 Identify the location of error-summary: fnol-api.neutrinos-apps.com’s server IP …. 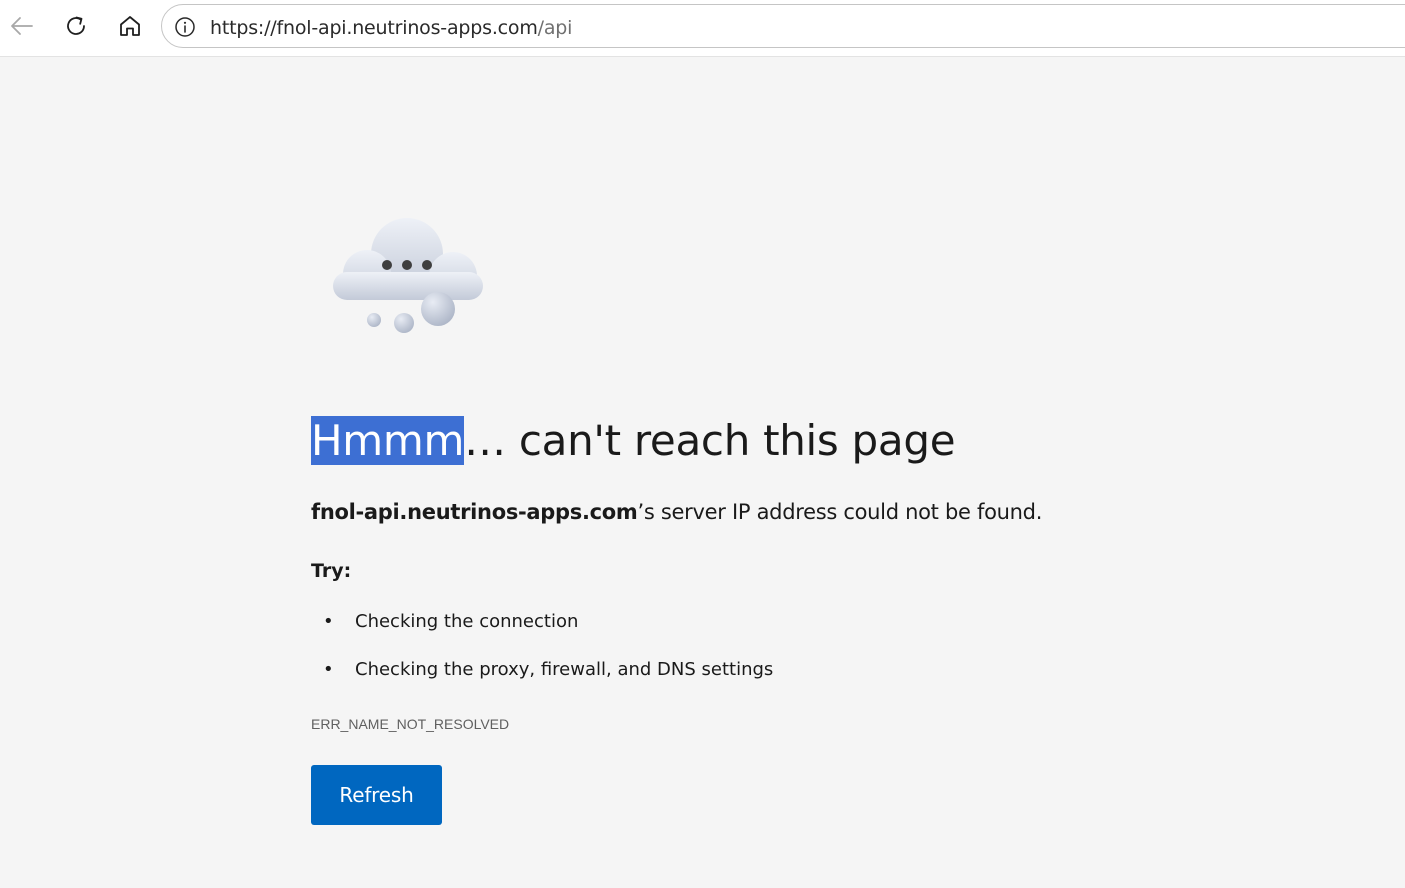
(676, 512).